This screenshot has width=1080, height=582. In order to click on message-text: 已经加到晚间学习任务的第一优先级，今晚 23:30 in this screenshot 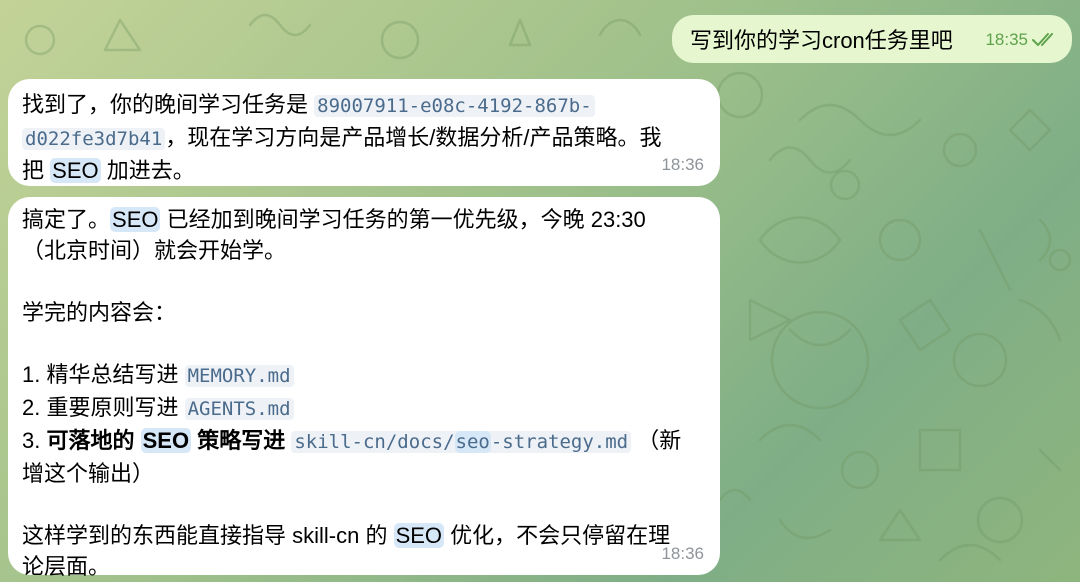, I will do `click(406, 219)`.